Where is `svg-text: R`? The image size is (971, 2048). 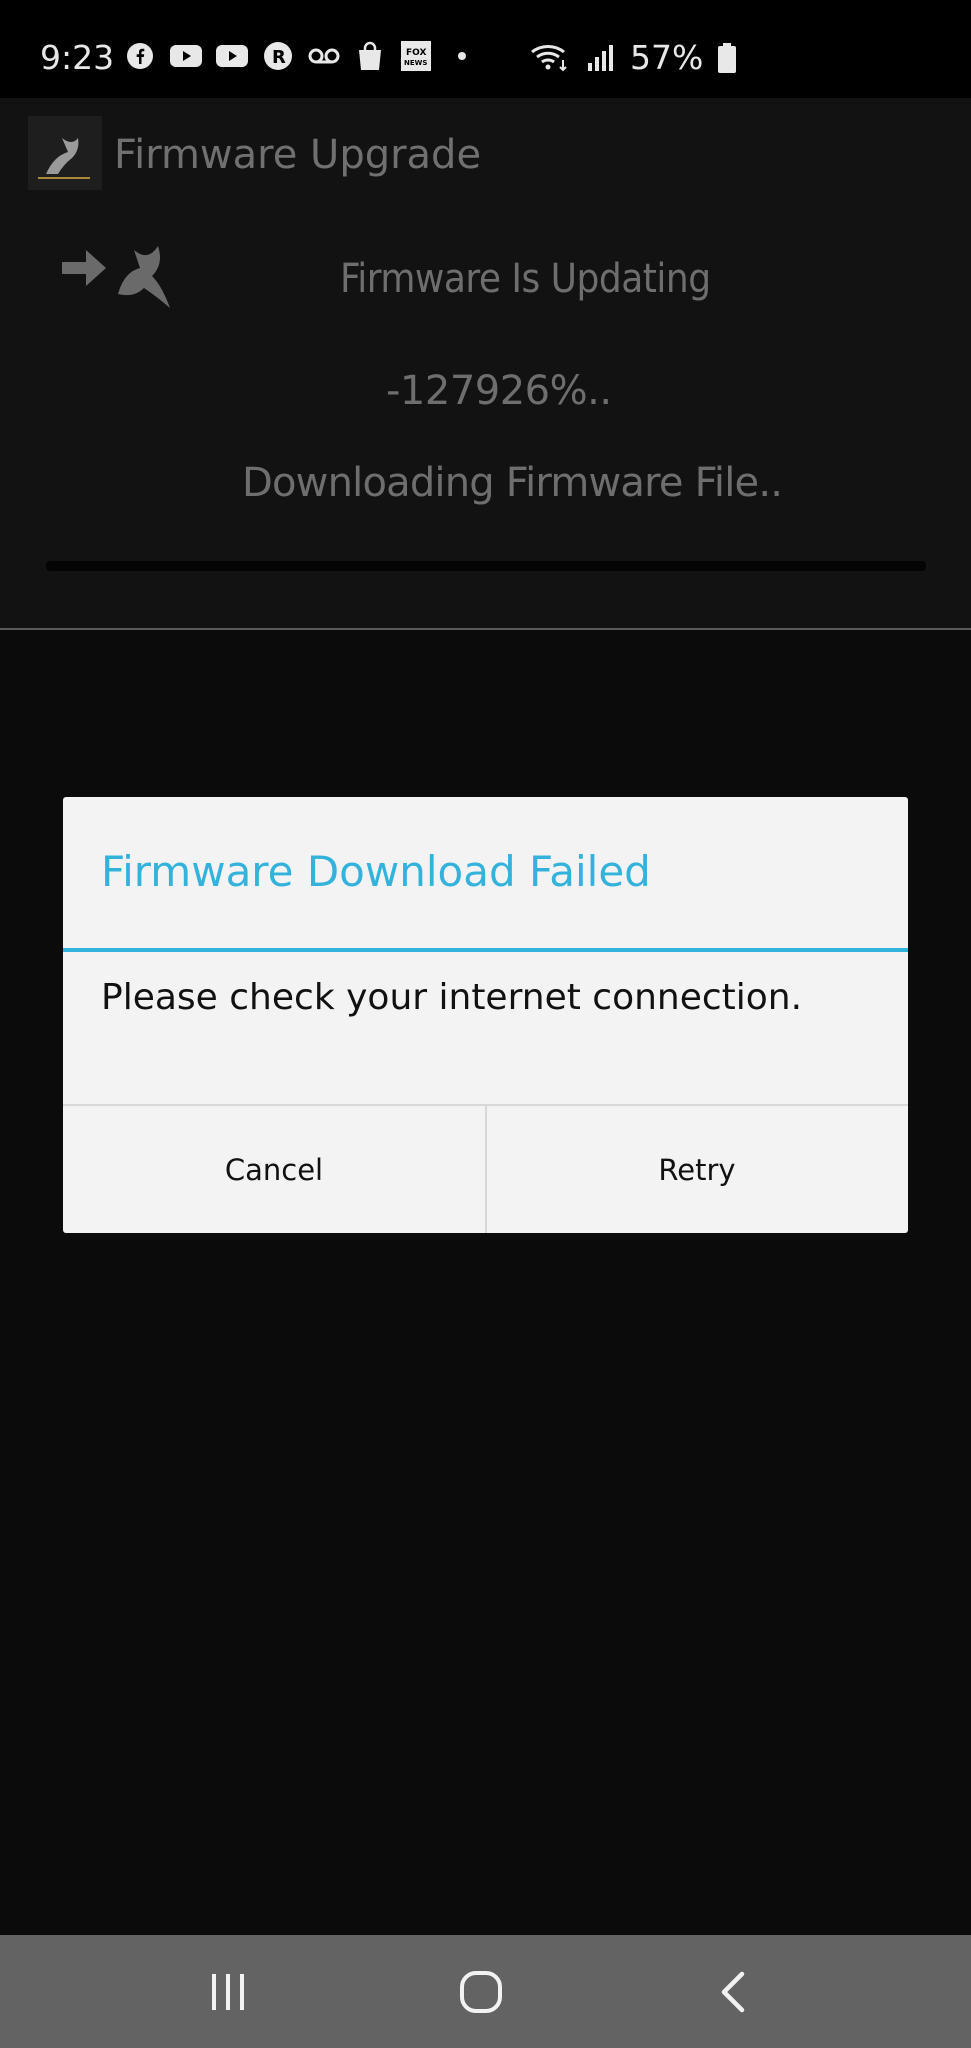 svg-text: R is located at coordinates (279, 57).